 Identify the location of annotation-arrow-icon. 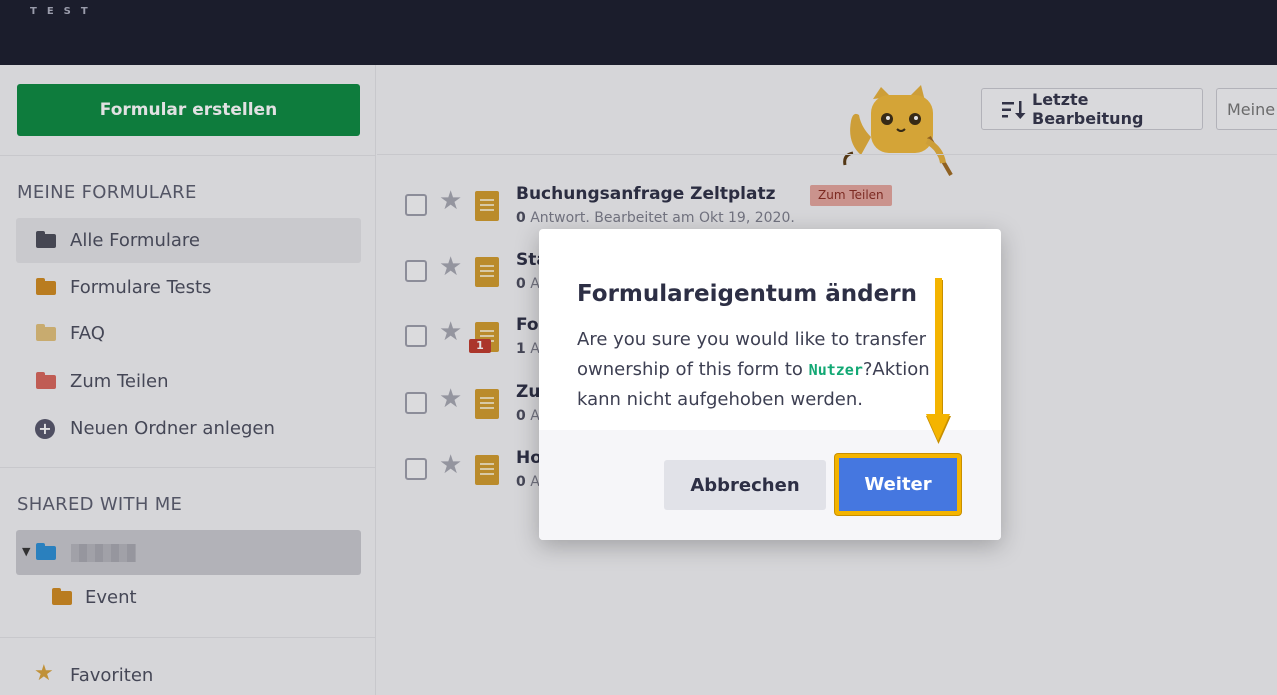
(938, 361).